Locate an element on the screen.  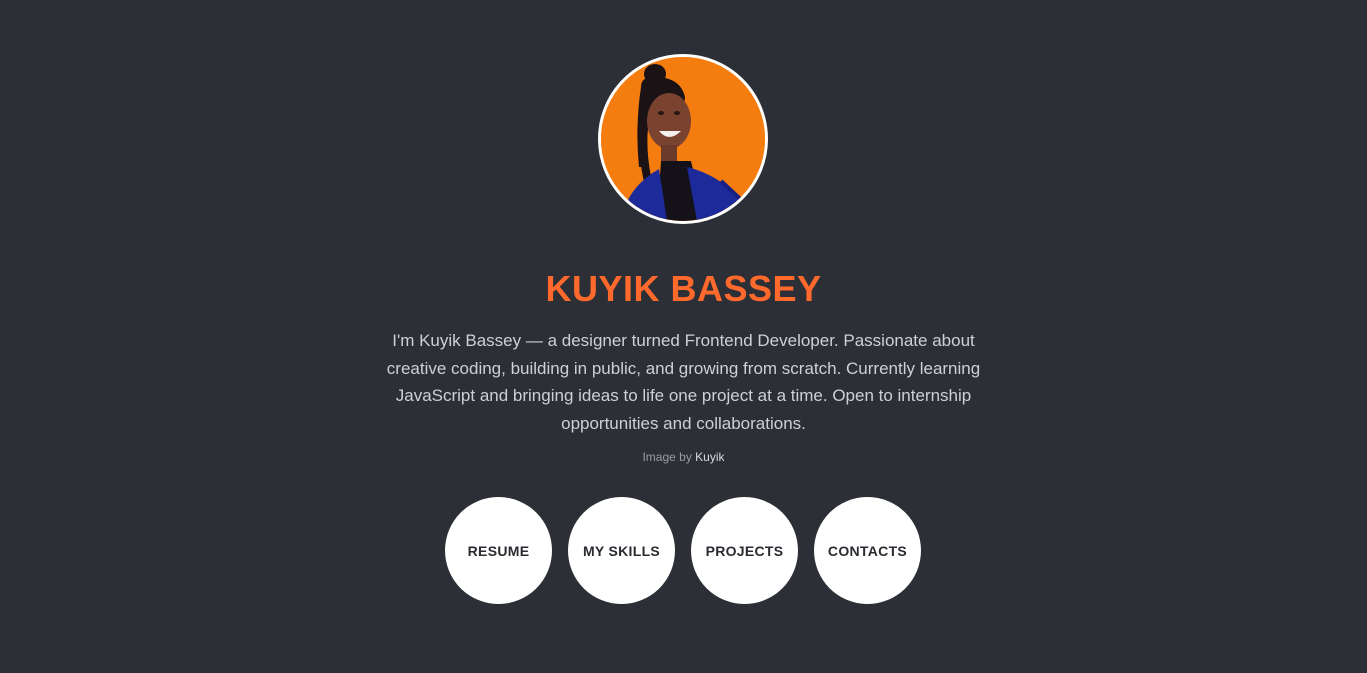
my-skills-button: MY SKILLS is located at coordinates (621, 550).